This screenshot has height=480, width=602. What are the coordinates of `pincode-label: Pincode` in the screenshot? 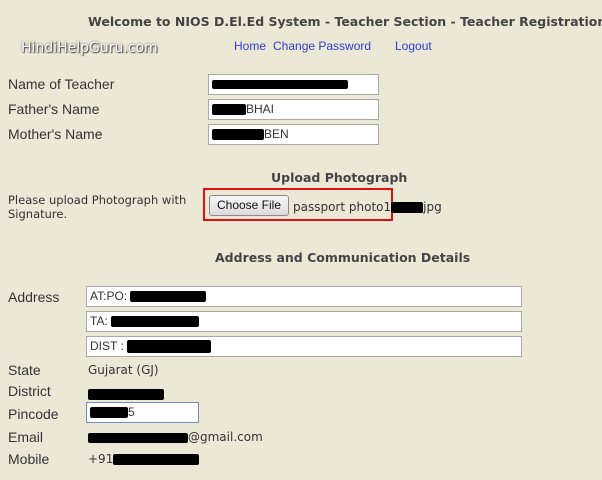 It's located at (33, 414).